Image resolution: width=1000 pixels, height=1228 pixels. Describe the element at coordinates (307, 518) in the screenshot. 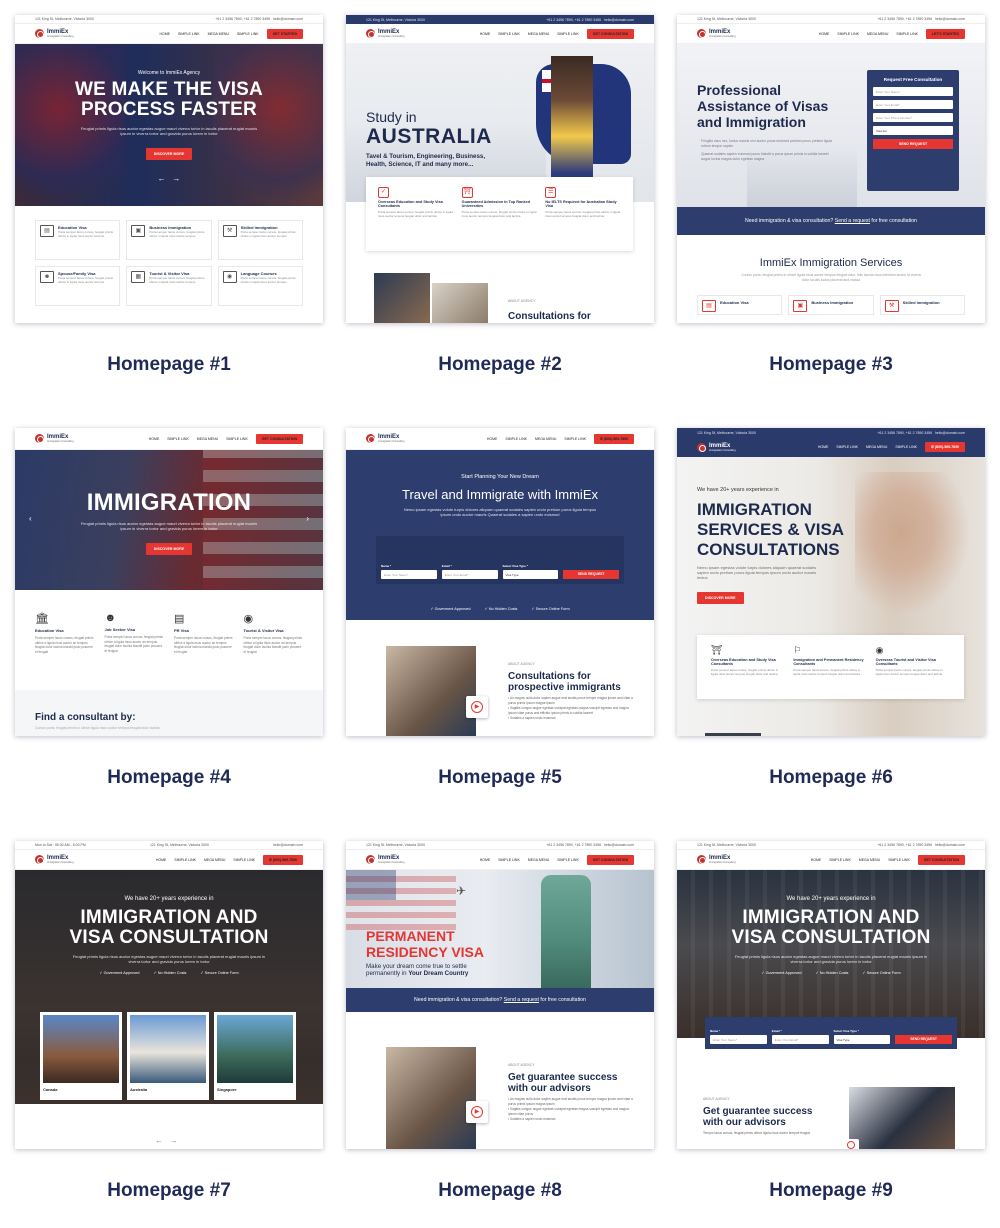

I see `chevron-right-icon: ›` at that location.